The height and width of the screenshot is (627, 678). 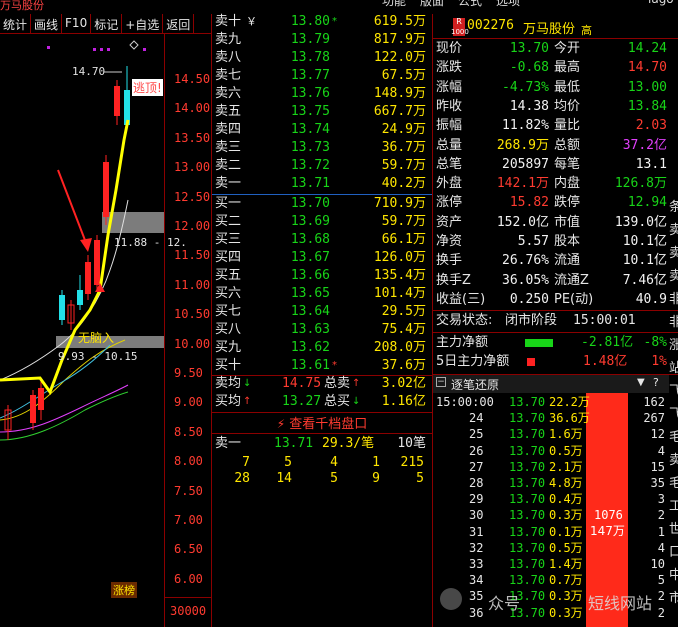 I want to click on main-flow-5d-bar, so click(x=531, y=362).